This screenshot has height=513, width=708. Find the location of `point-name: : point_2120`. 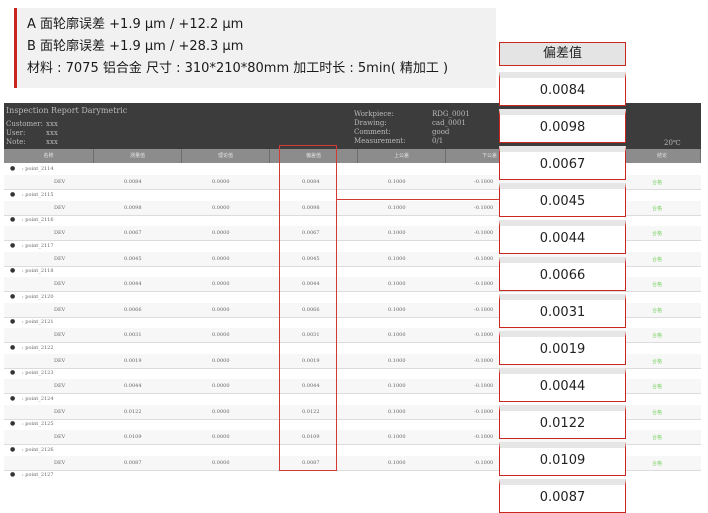

point-name: : point_2120 is located at coordinates (38, 296).